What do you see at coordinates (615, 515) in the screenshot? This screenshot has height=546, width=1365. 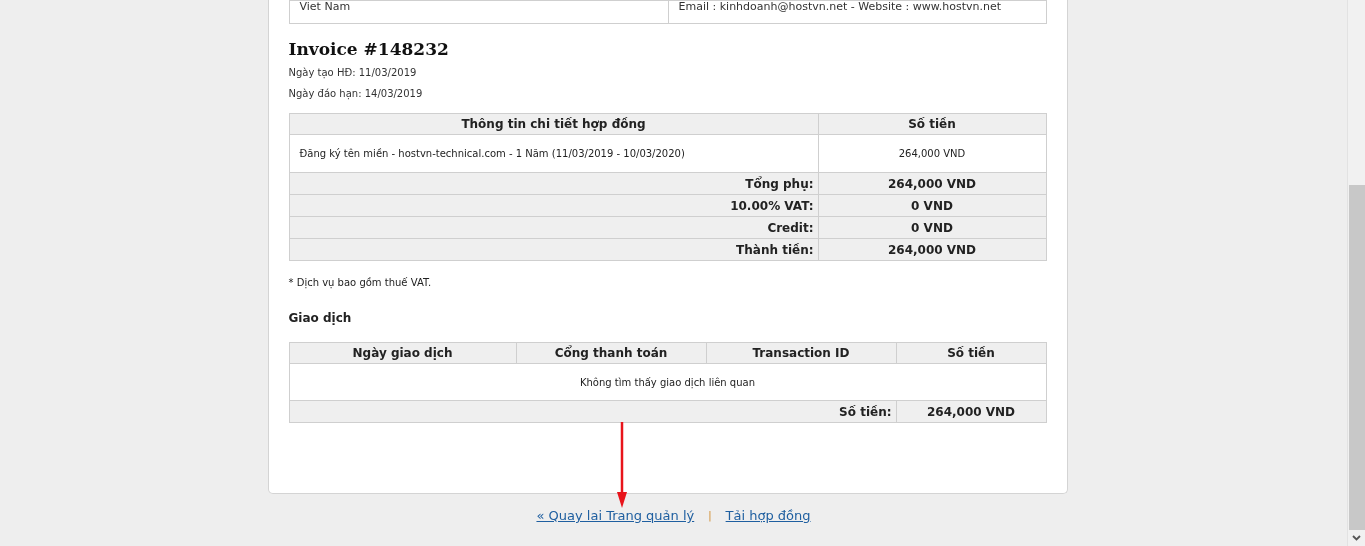 I see `footer-link: « Quay lai Trang quản lý` at bounding box center [615, 515].